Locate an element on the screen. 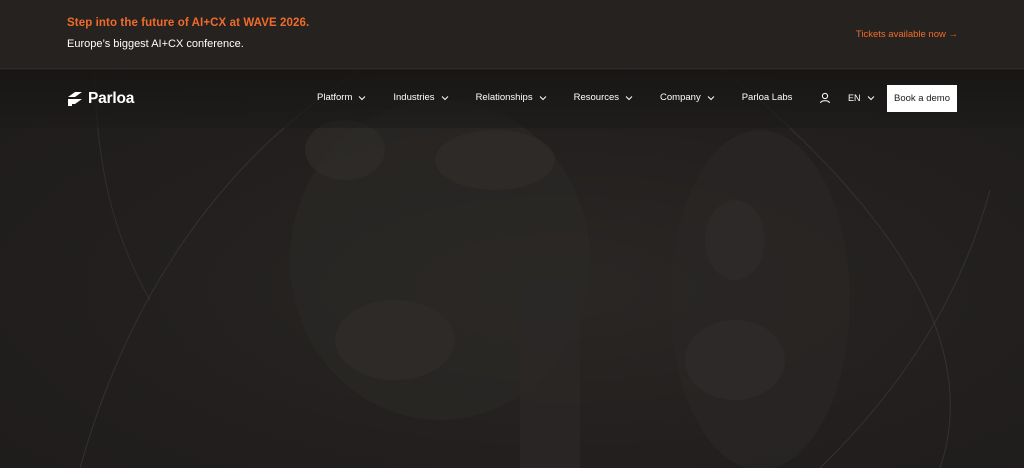  nav-item-platform: Platform is located at coordinates (341, 97).